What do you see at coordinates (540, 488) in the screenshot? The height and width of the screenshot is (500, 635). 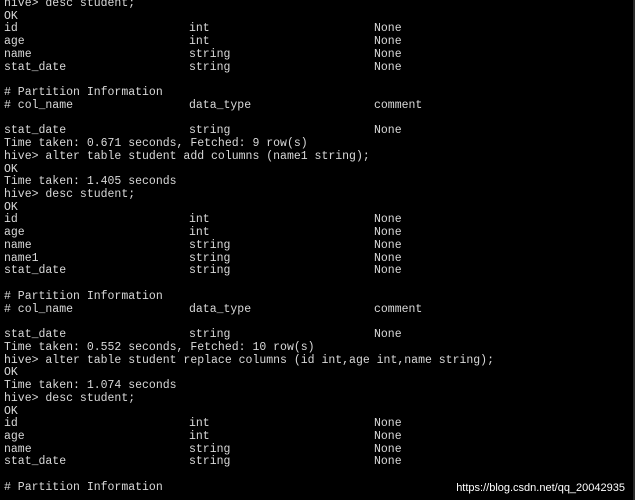 I see `watermark-text: https://blog.csdn.net/qq_20042935` at bounding box center [540, 488].